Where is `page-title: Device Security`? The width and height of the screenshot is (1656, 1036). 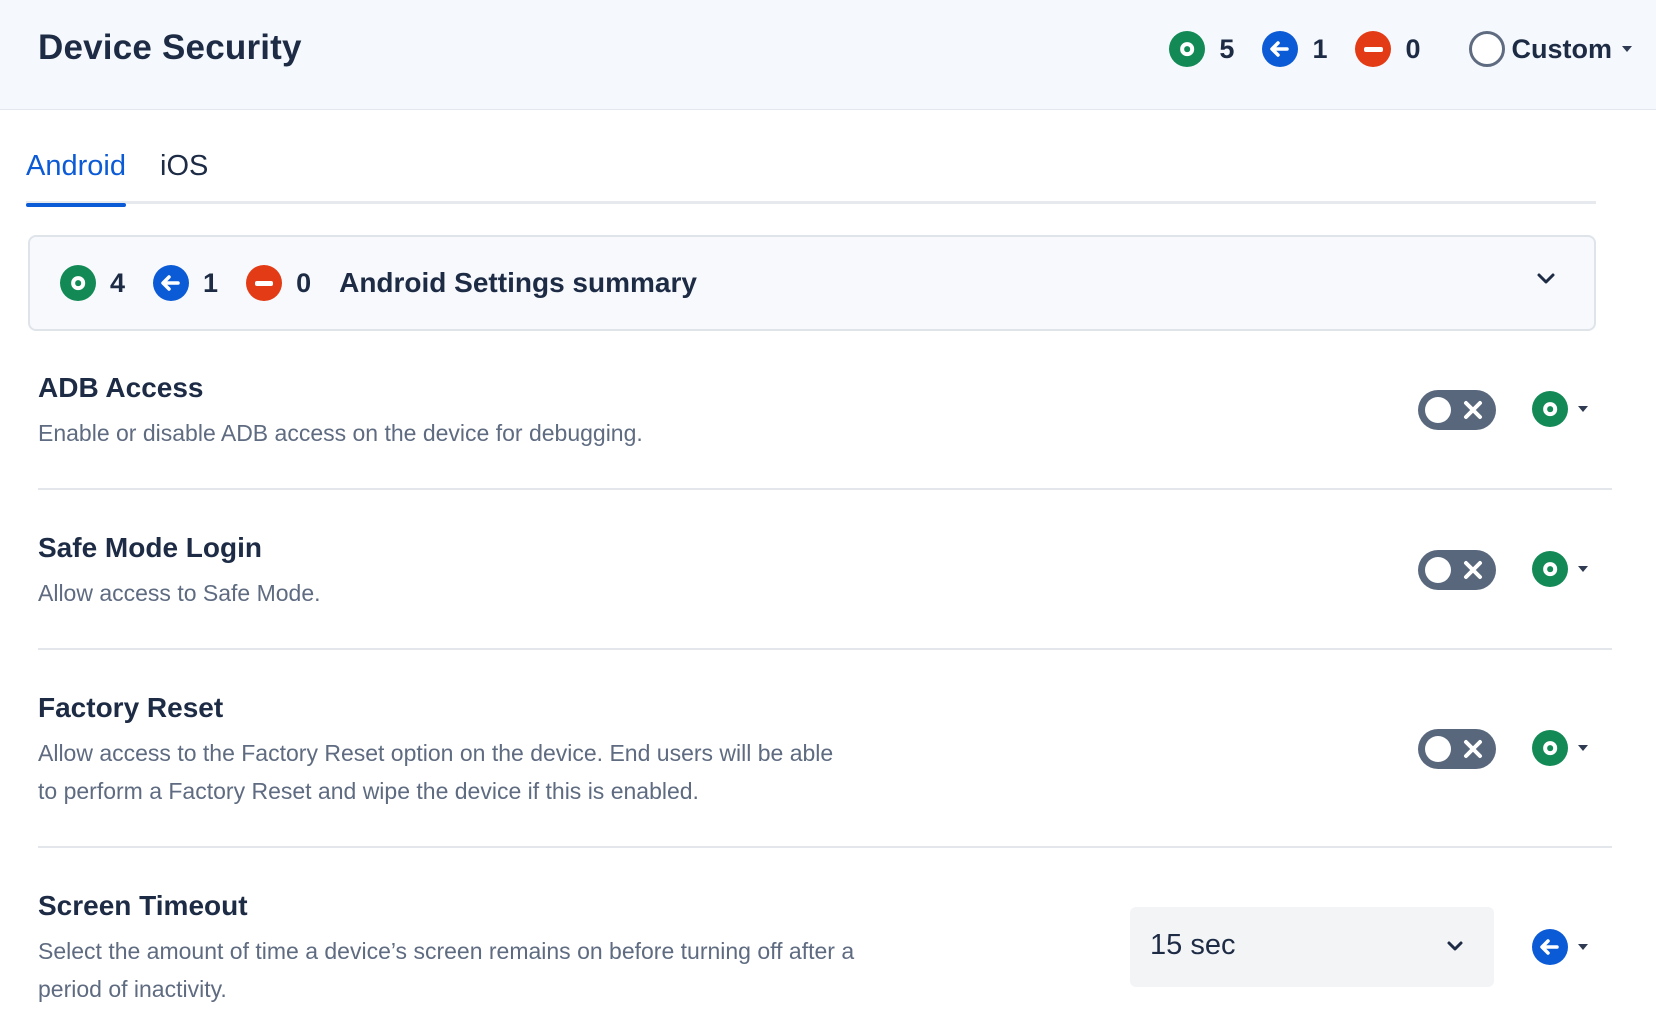 page-title: Device Security is located at coordinates (170, 47).